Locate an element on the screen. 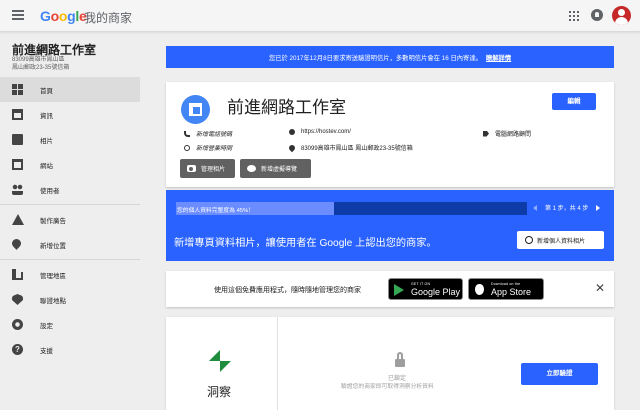 The image size is (640, 410). store-icon is located at coordinates (195, 109).